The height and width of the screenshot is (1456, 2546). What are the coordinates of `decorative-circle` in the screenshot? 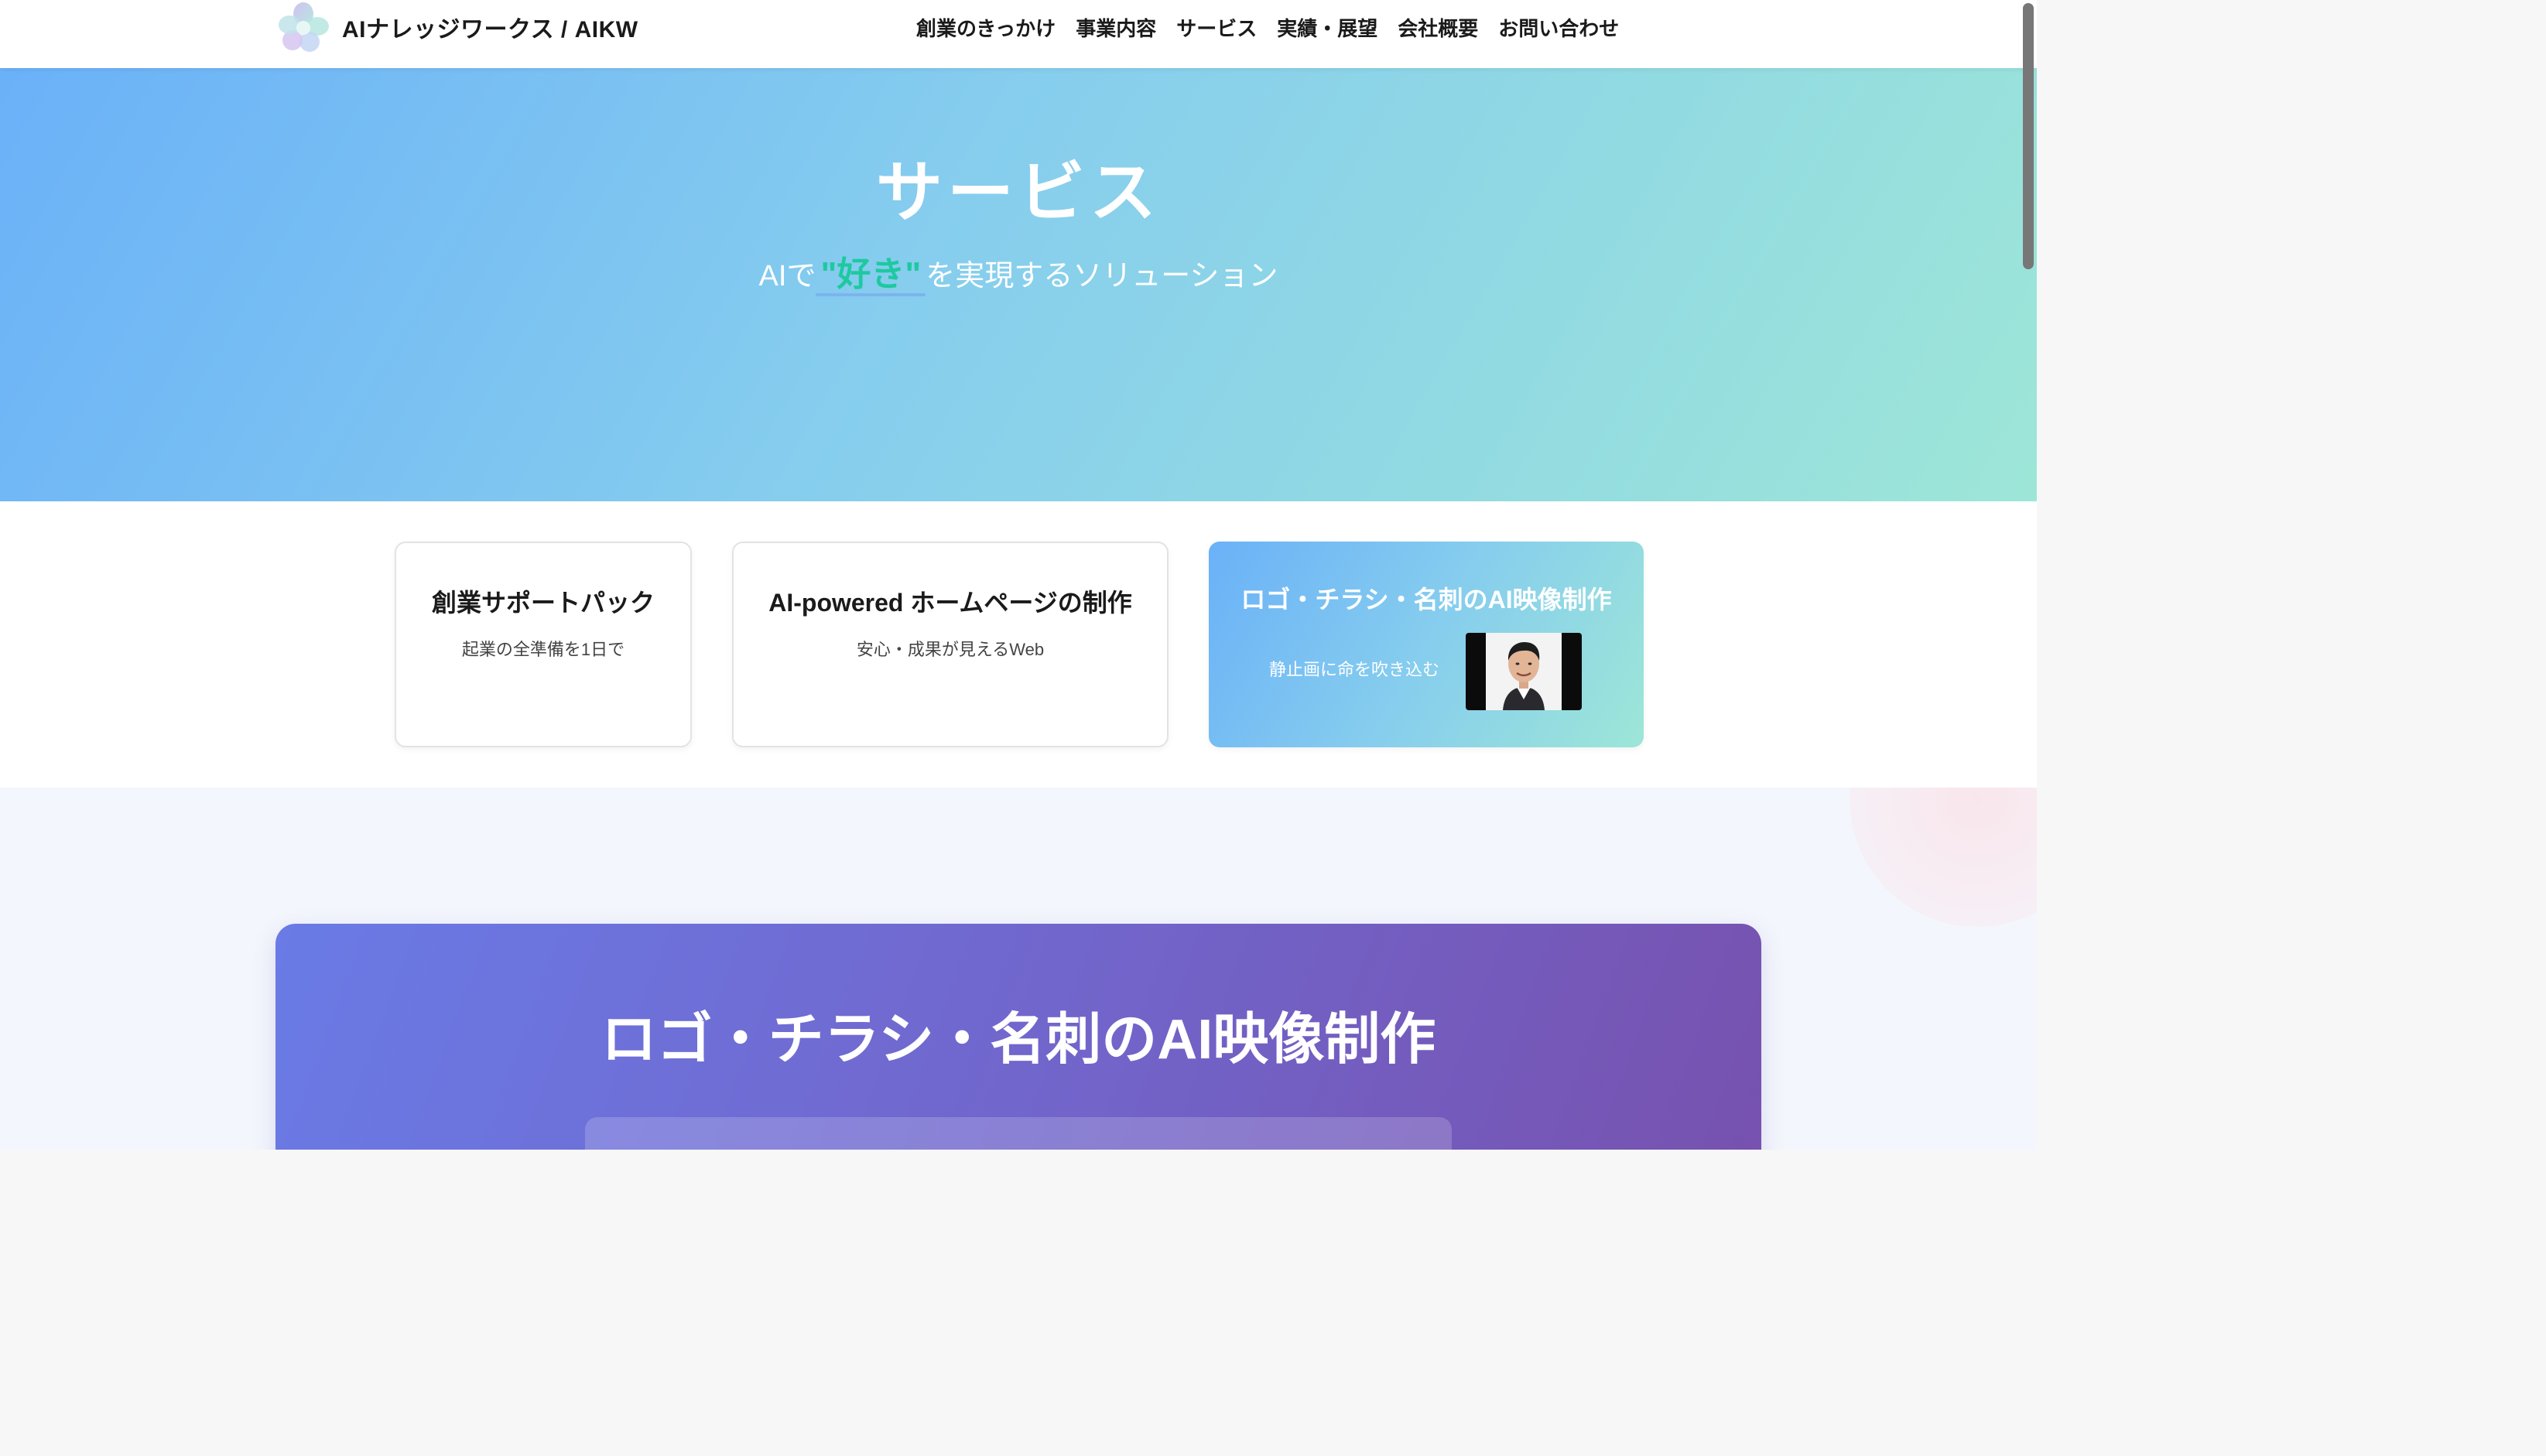 It's located at (1944, 857).